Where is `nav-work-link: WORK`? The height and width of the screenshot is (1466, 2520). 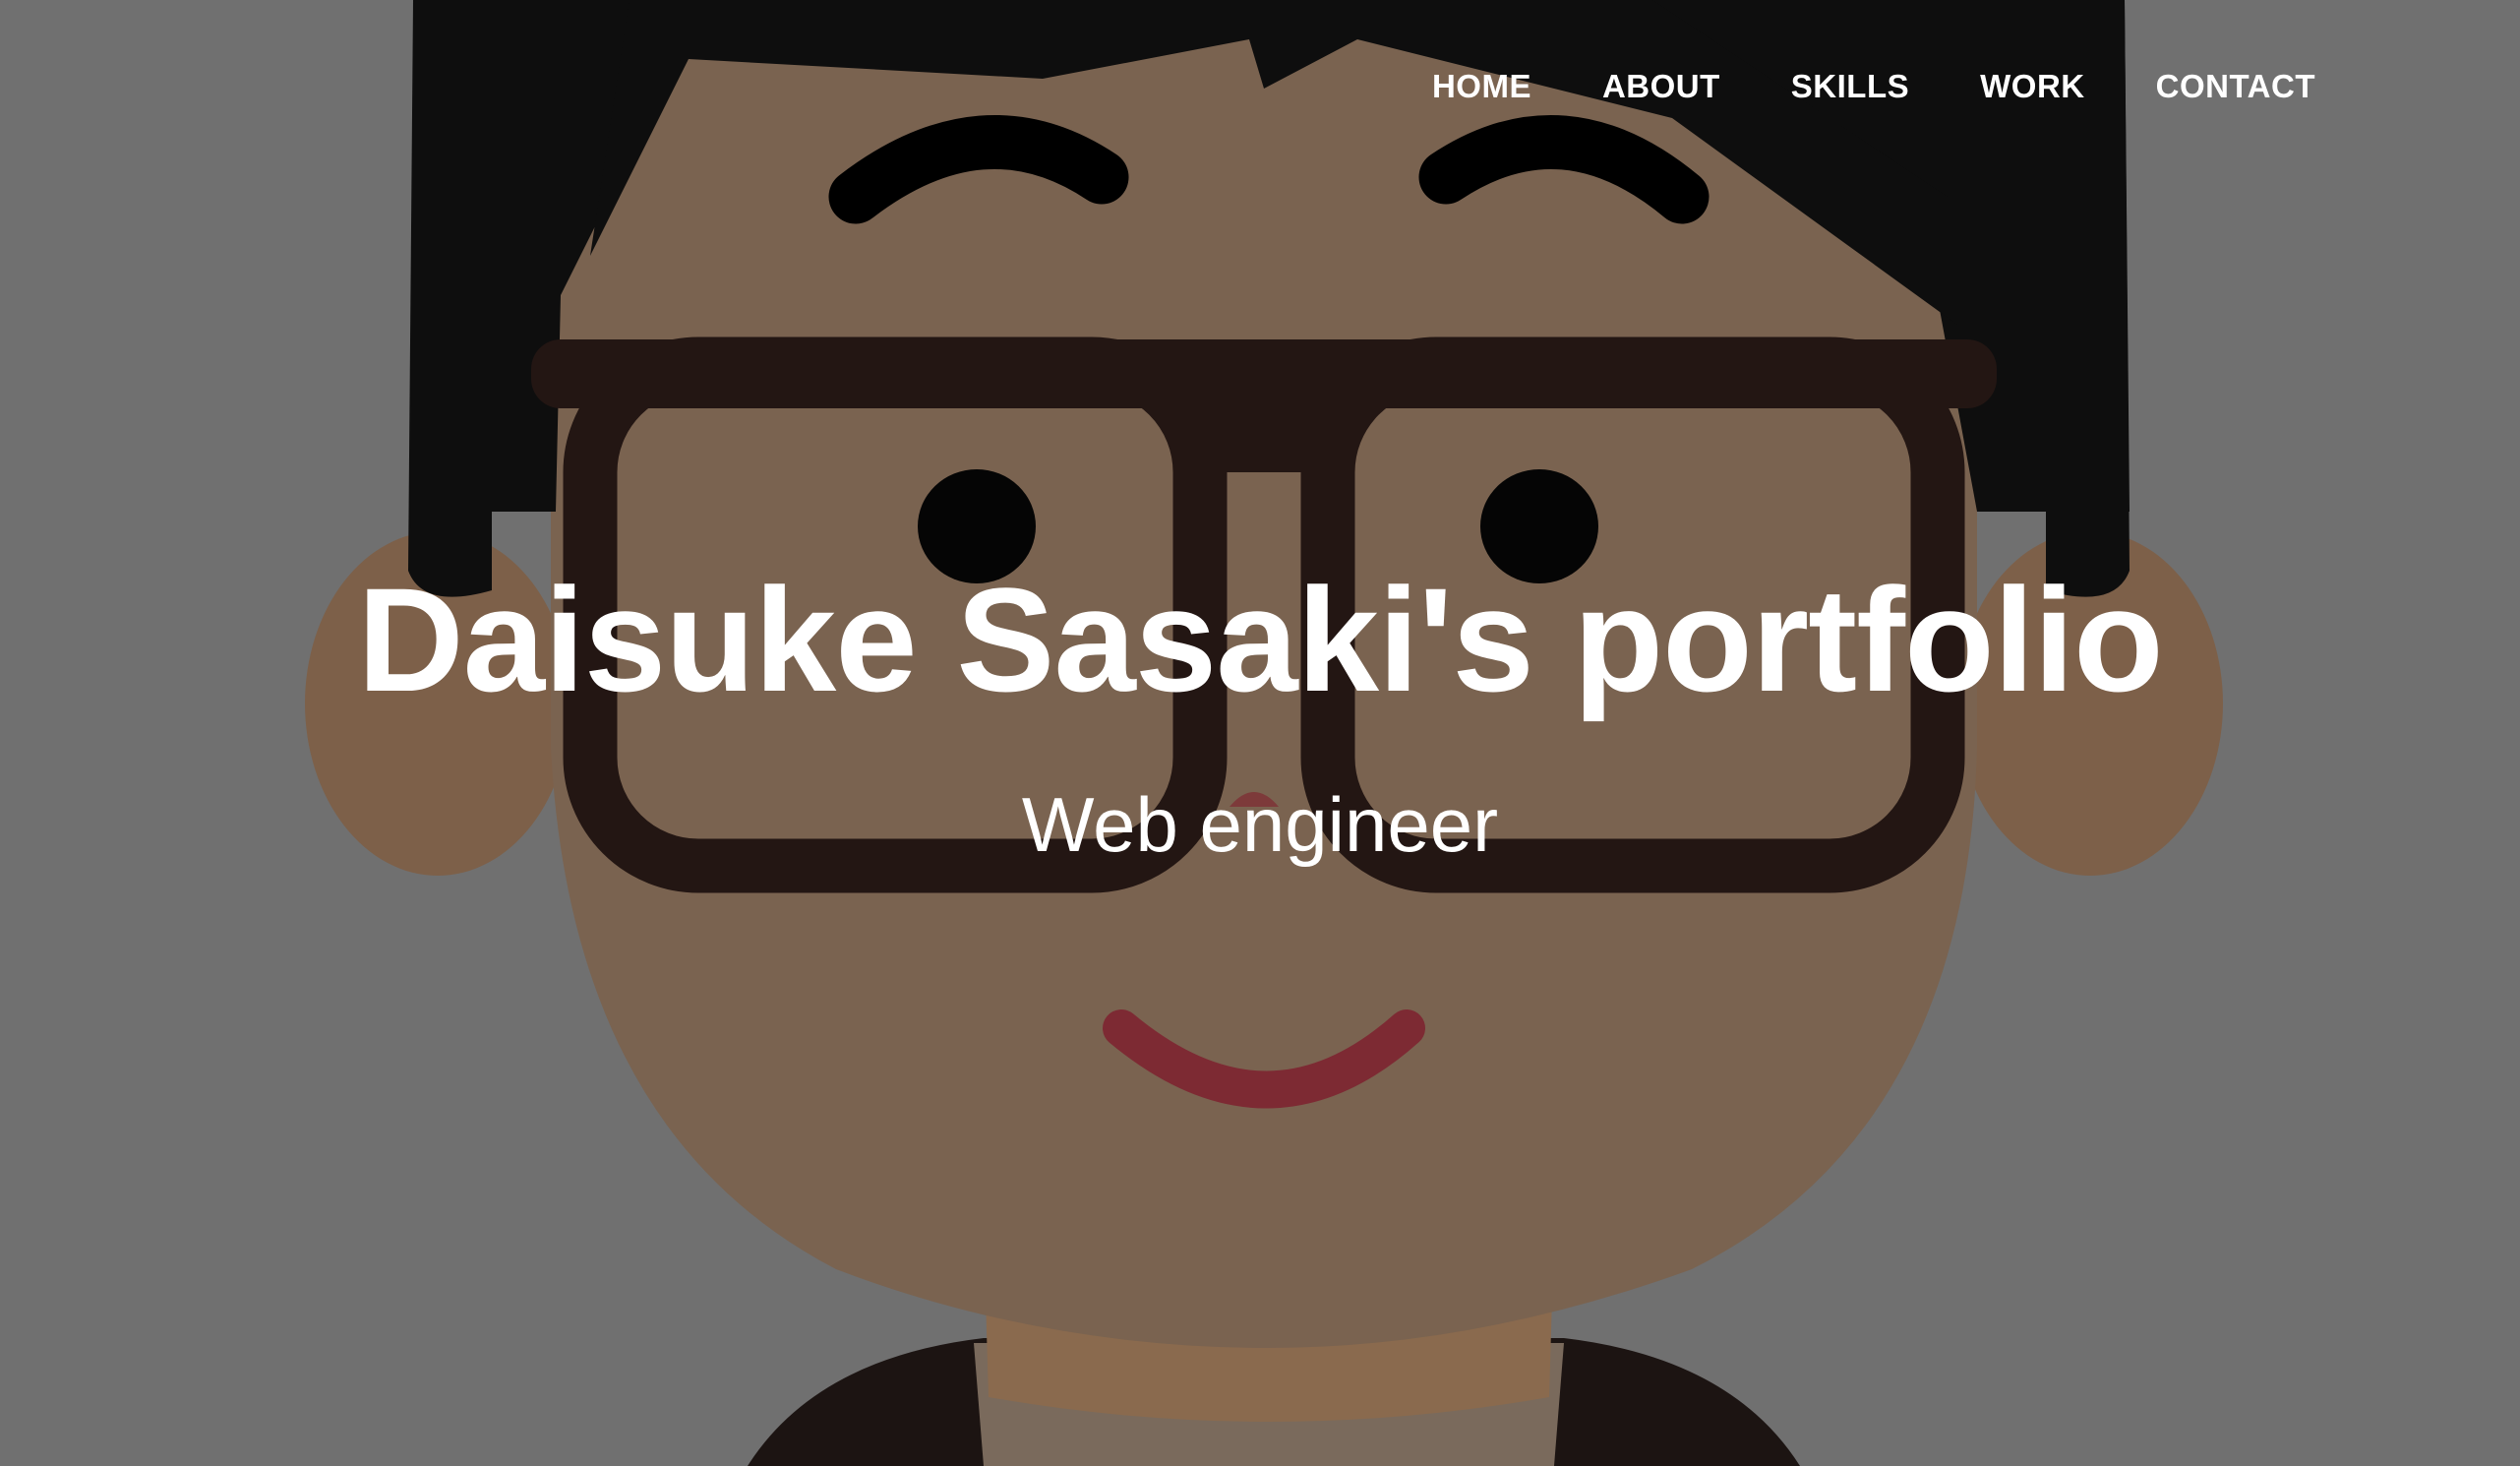
nav-work-link: WORK is located at coordinates (2032, 86).